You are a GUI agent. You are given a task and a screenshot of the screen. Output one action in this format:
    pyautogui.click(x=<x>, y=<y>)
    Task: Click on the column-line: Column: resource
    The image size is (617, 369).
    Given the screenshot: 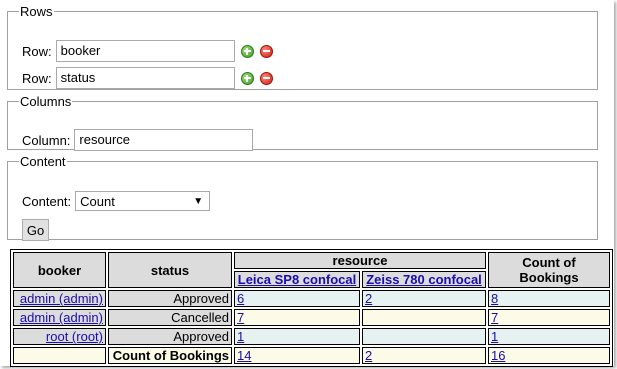 What is the action you would take?
    pyautogui.click(x=138, y=140)
    